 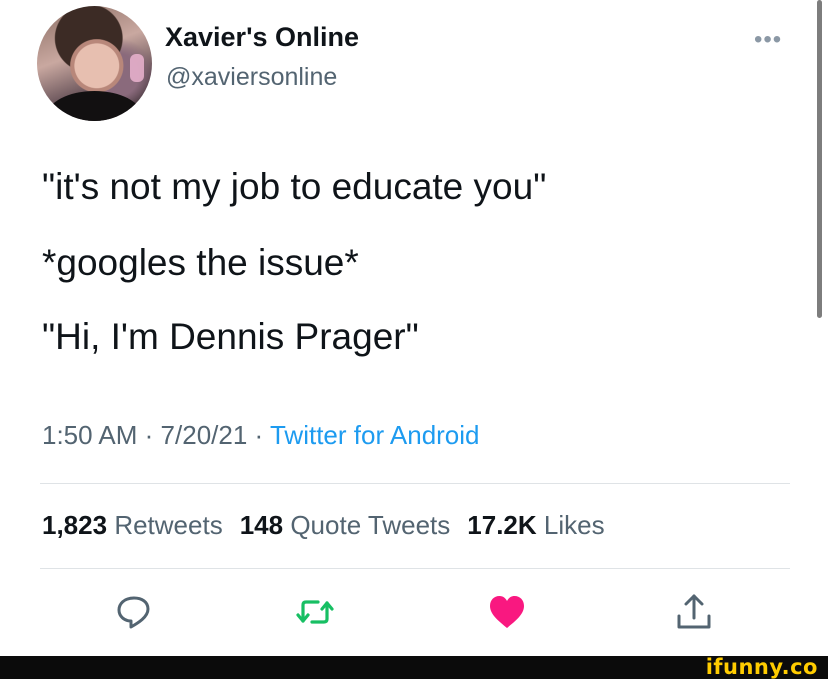 I want to click on reply-icon, so click(x=133, y=612).